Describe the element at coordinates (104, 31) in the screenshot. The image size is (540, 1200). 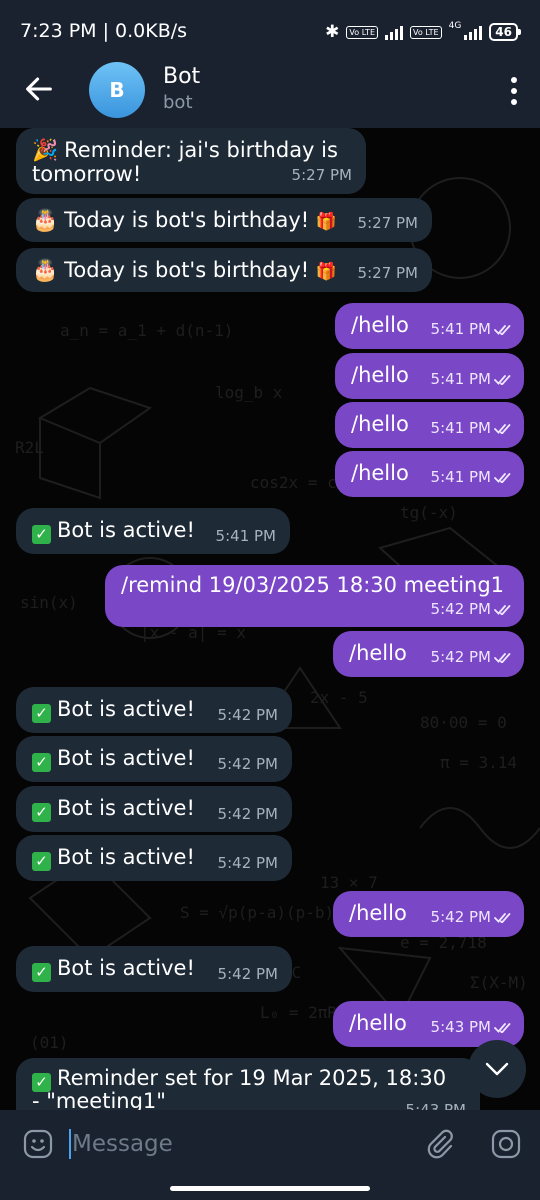
I see `status-time: 7:23 PM | 0.0KB/s` at that location.